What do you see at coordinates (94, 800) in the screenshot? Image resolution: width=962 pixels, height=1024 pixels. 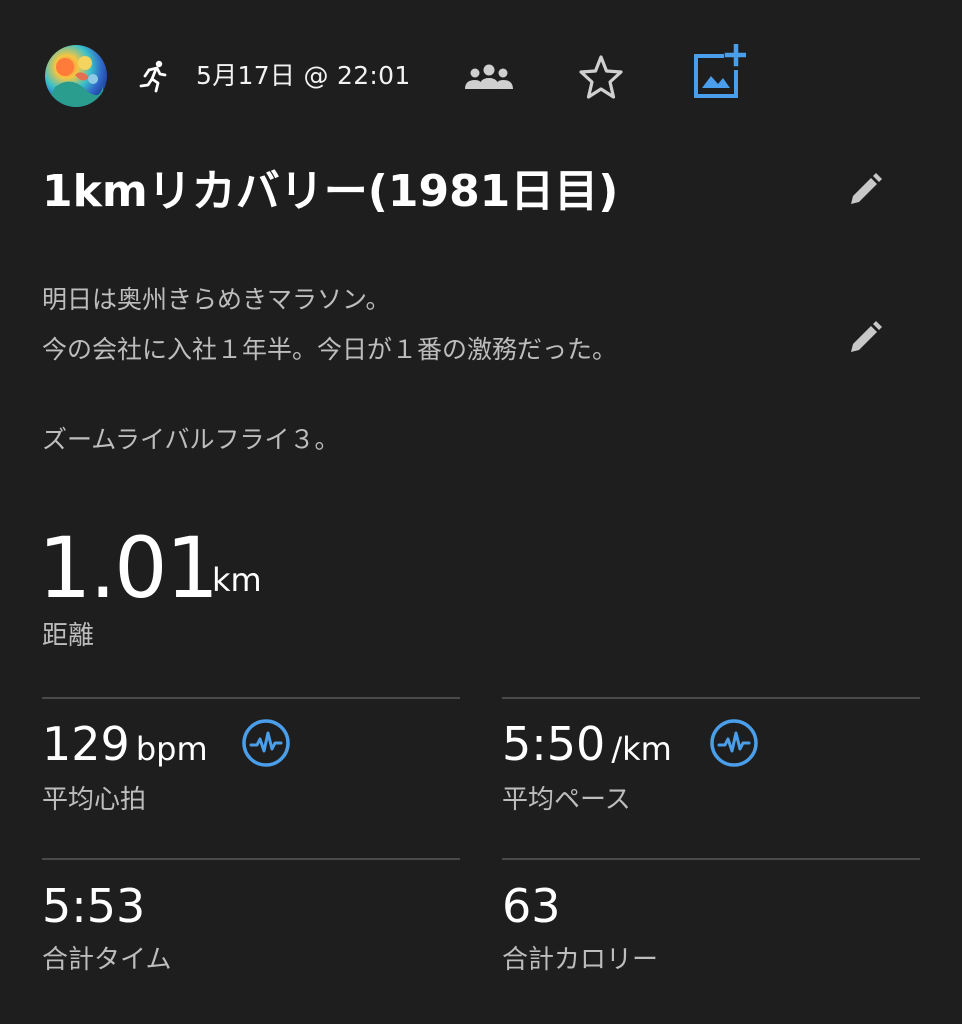 I see `avg-heart-rate-label: 平均心拍` at bounding box center [94, 800].